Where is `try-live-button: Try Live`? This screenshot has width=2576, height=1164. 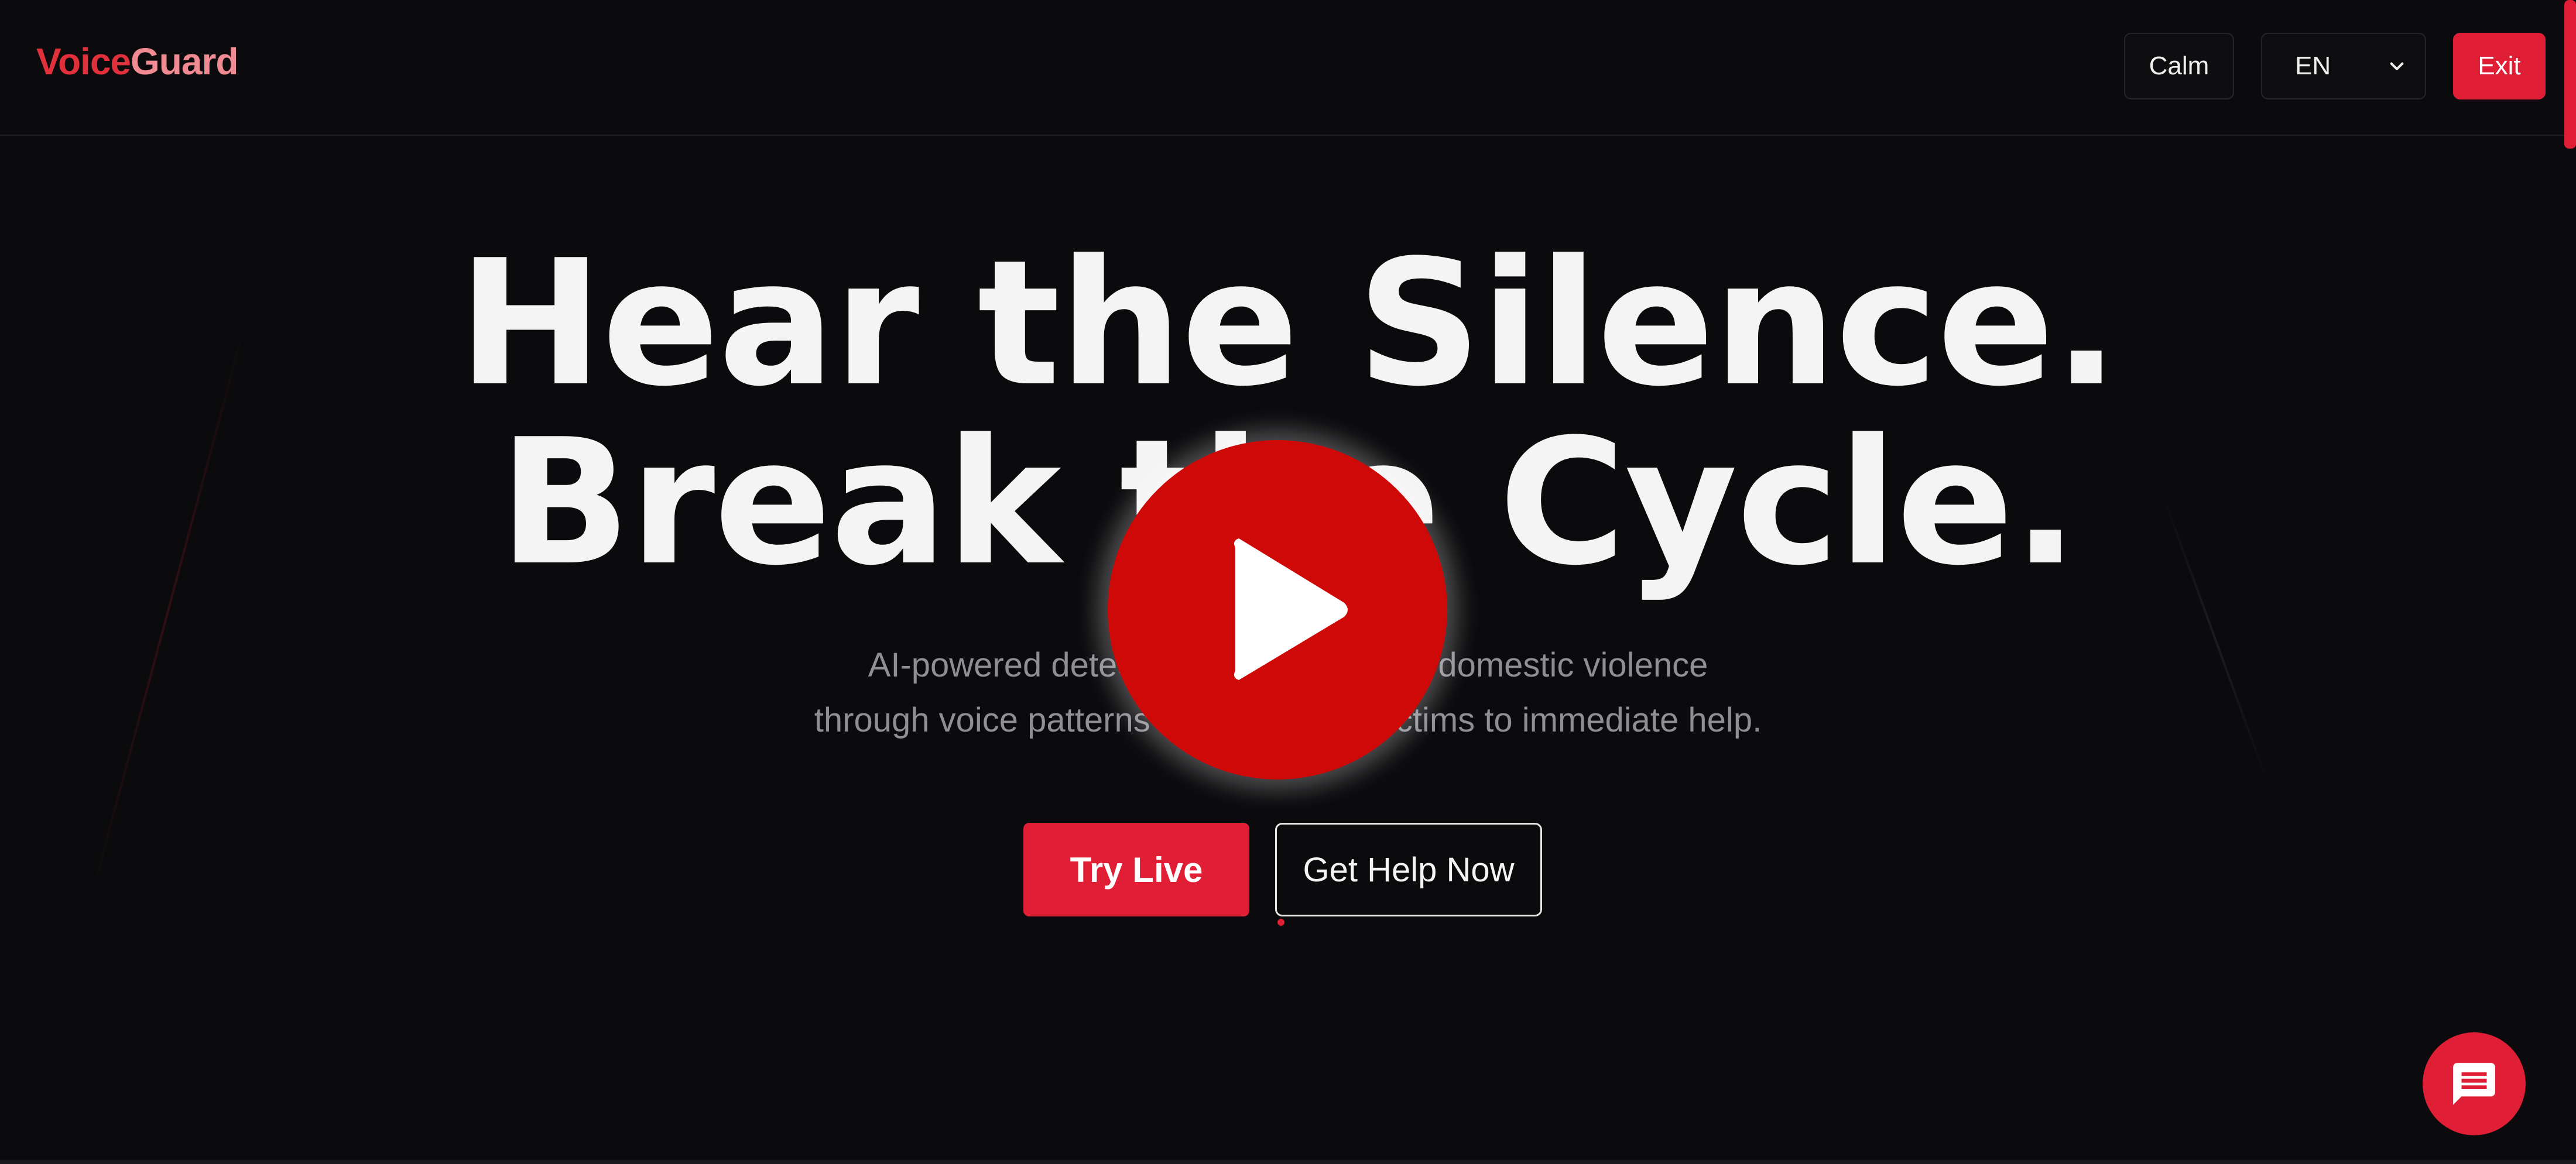
try-live-button: Try Live is located at coordinates (1136, 869).